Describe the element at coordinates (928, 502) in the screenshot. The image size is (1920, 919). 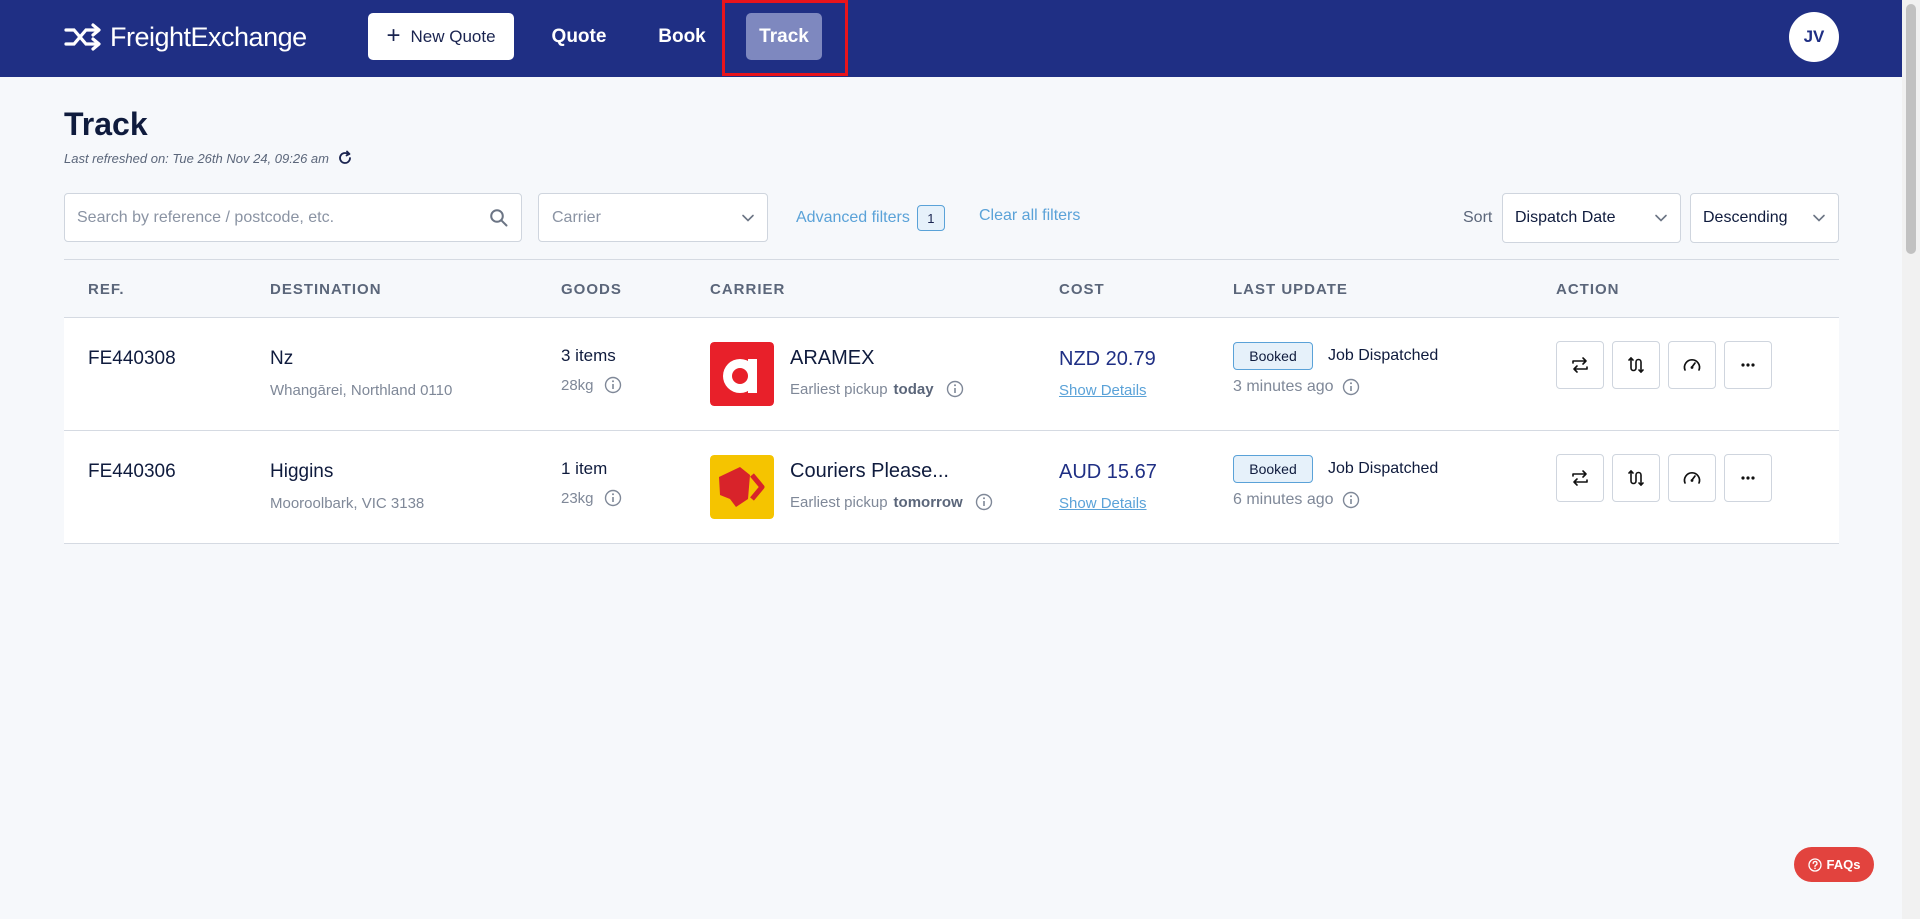
I see `pickup-when: tomorrow` at that location.